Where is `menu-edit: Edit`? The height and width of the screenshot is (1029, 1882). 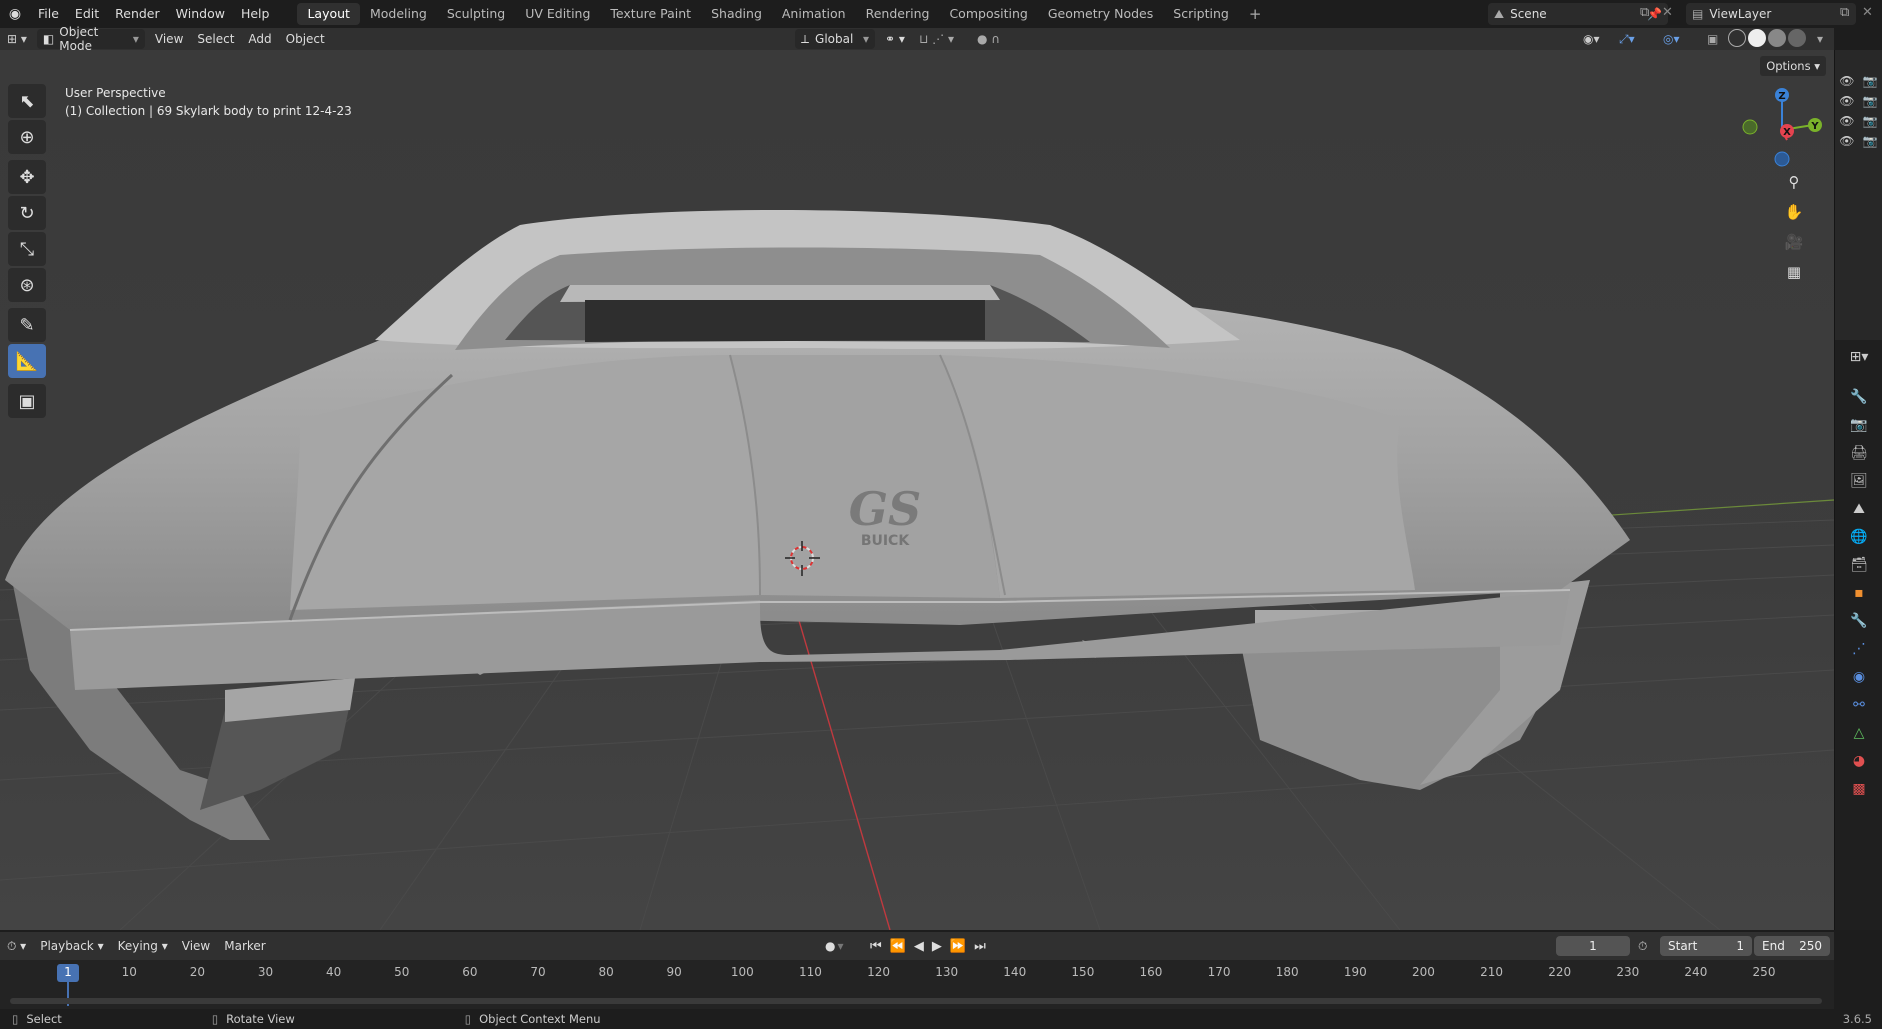
menu-edit: Edit is located at coordinates (87, 14).